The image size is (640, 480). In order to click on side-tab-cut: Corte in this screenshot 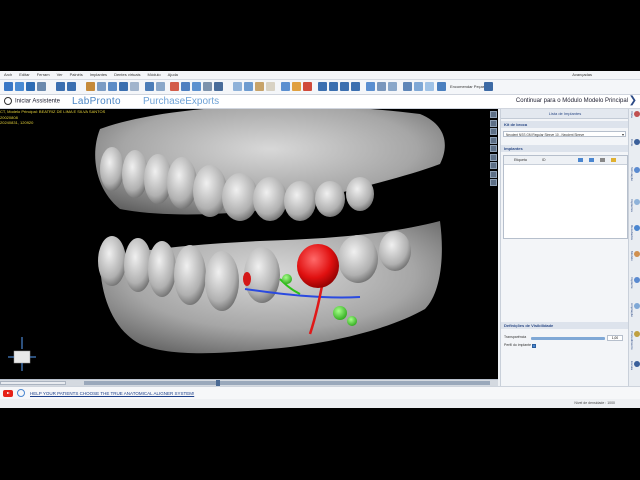, I will do `click(635, 142)`.